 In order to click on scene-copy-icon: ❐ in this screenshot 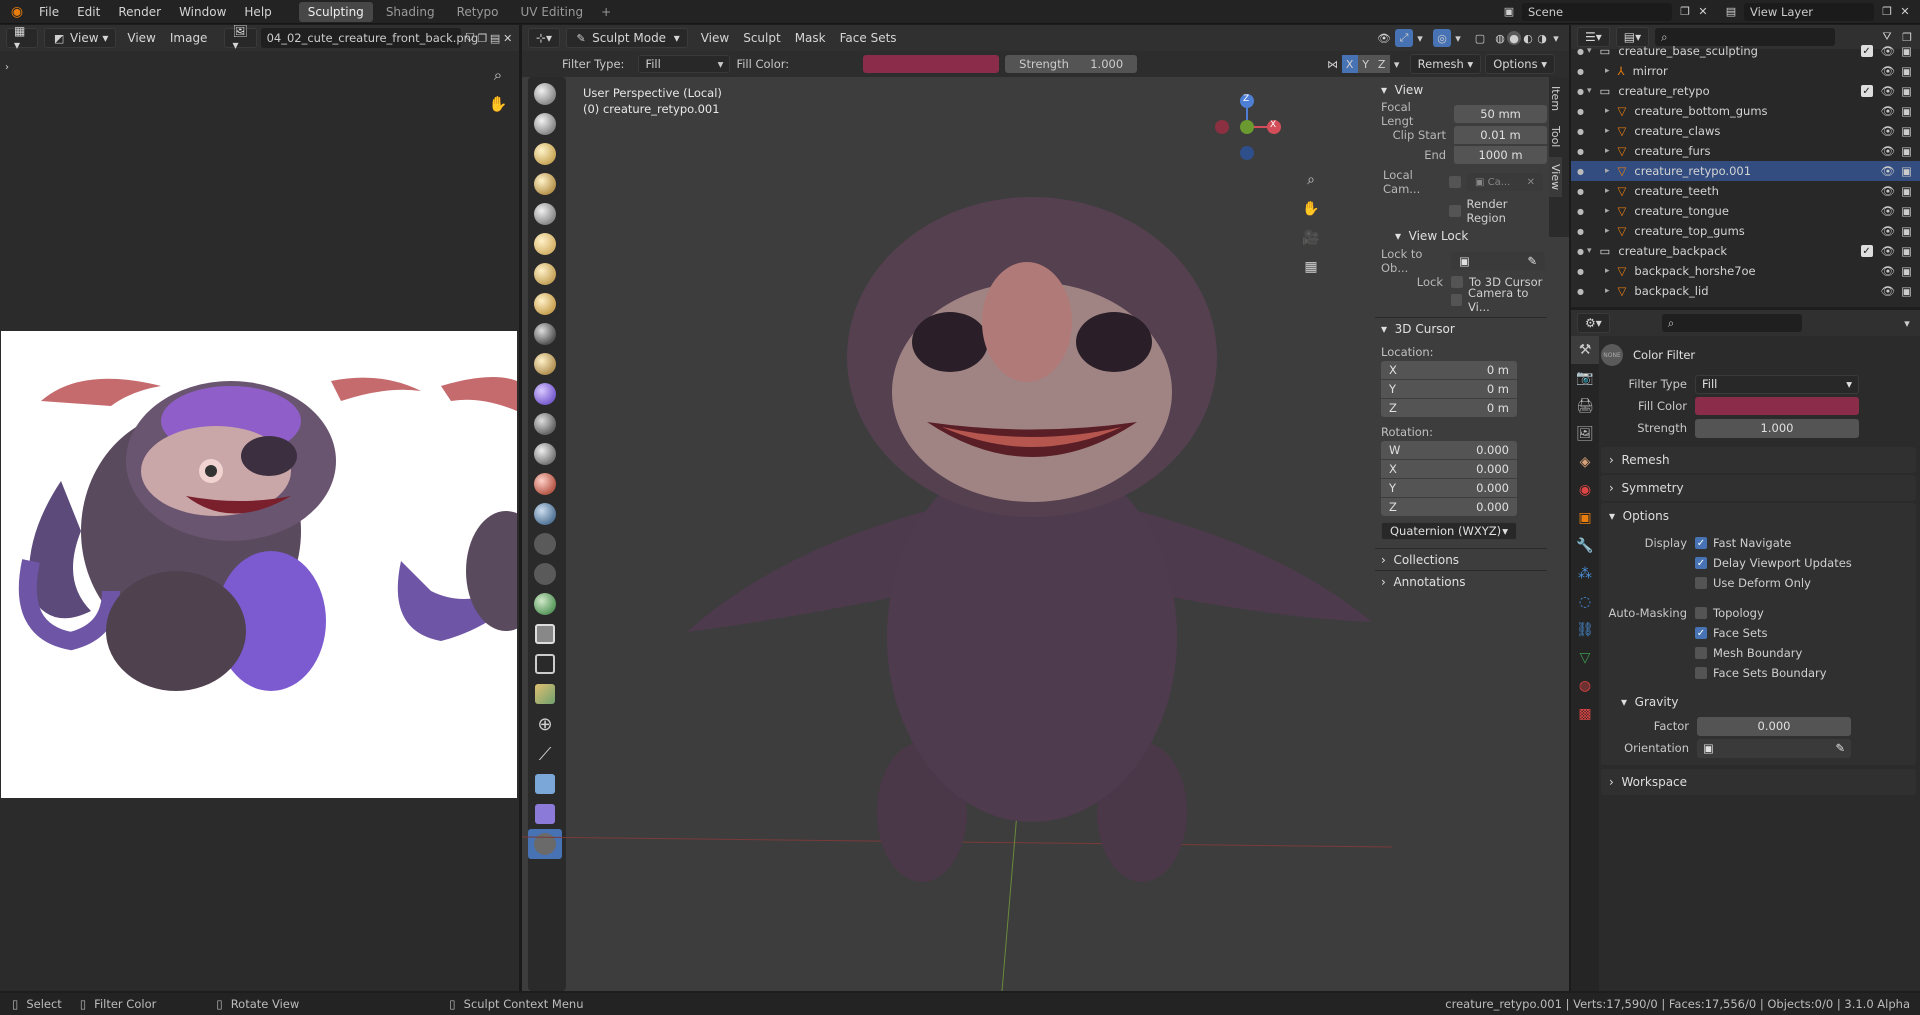, I will do `click(1685, 12)`.